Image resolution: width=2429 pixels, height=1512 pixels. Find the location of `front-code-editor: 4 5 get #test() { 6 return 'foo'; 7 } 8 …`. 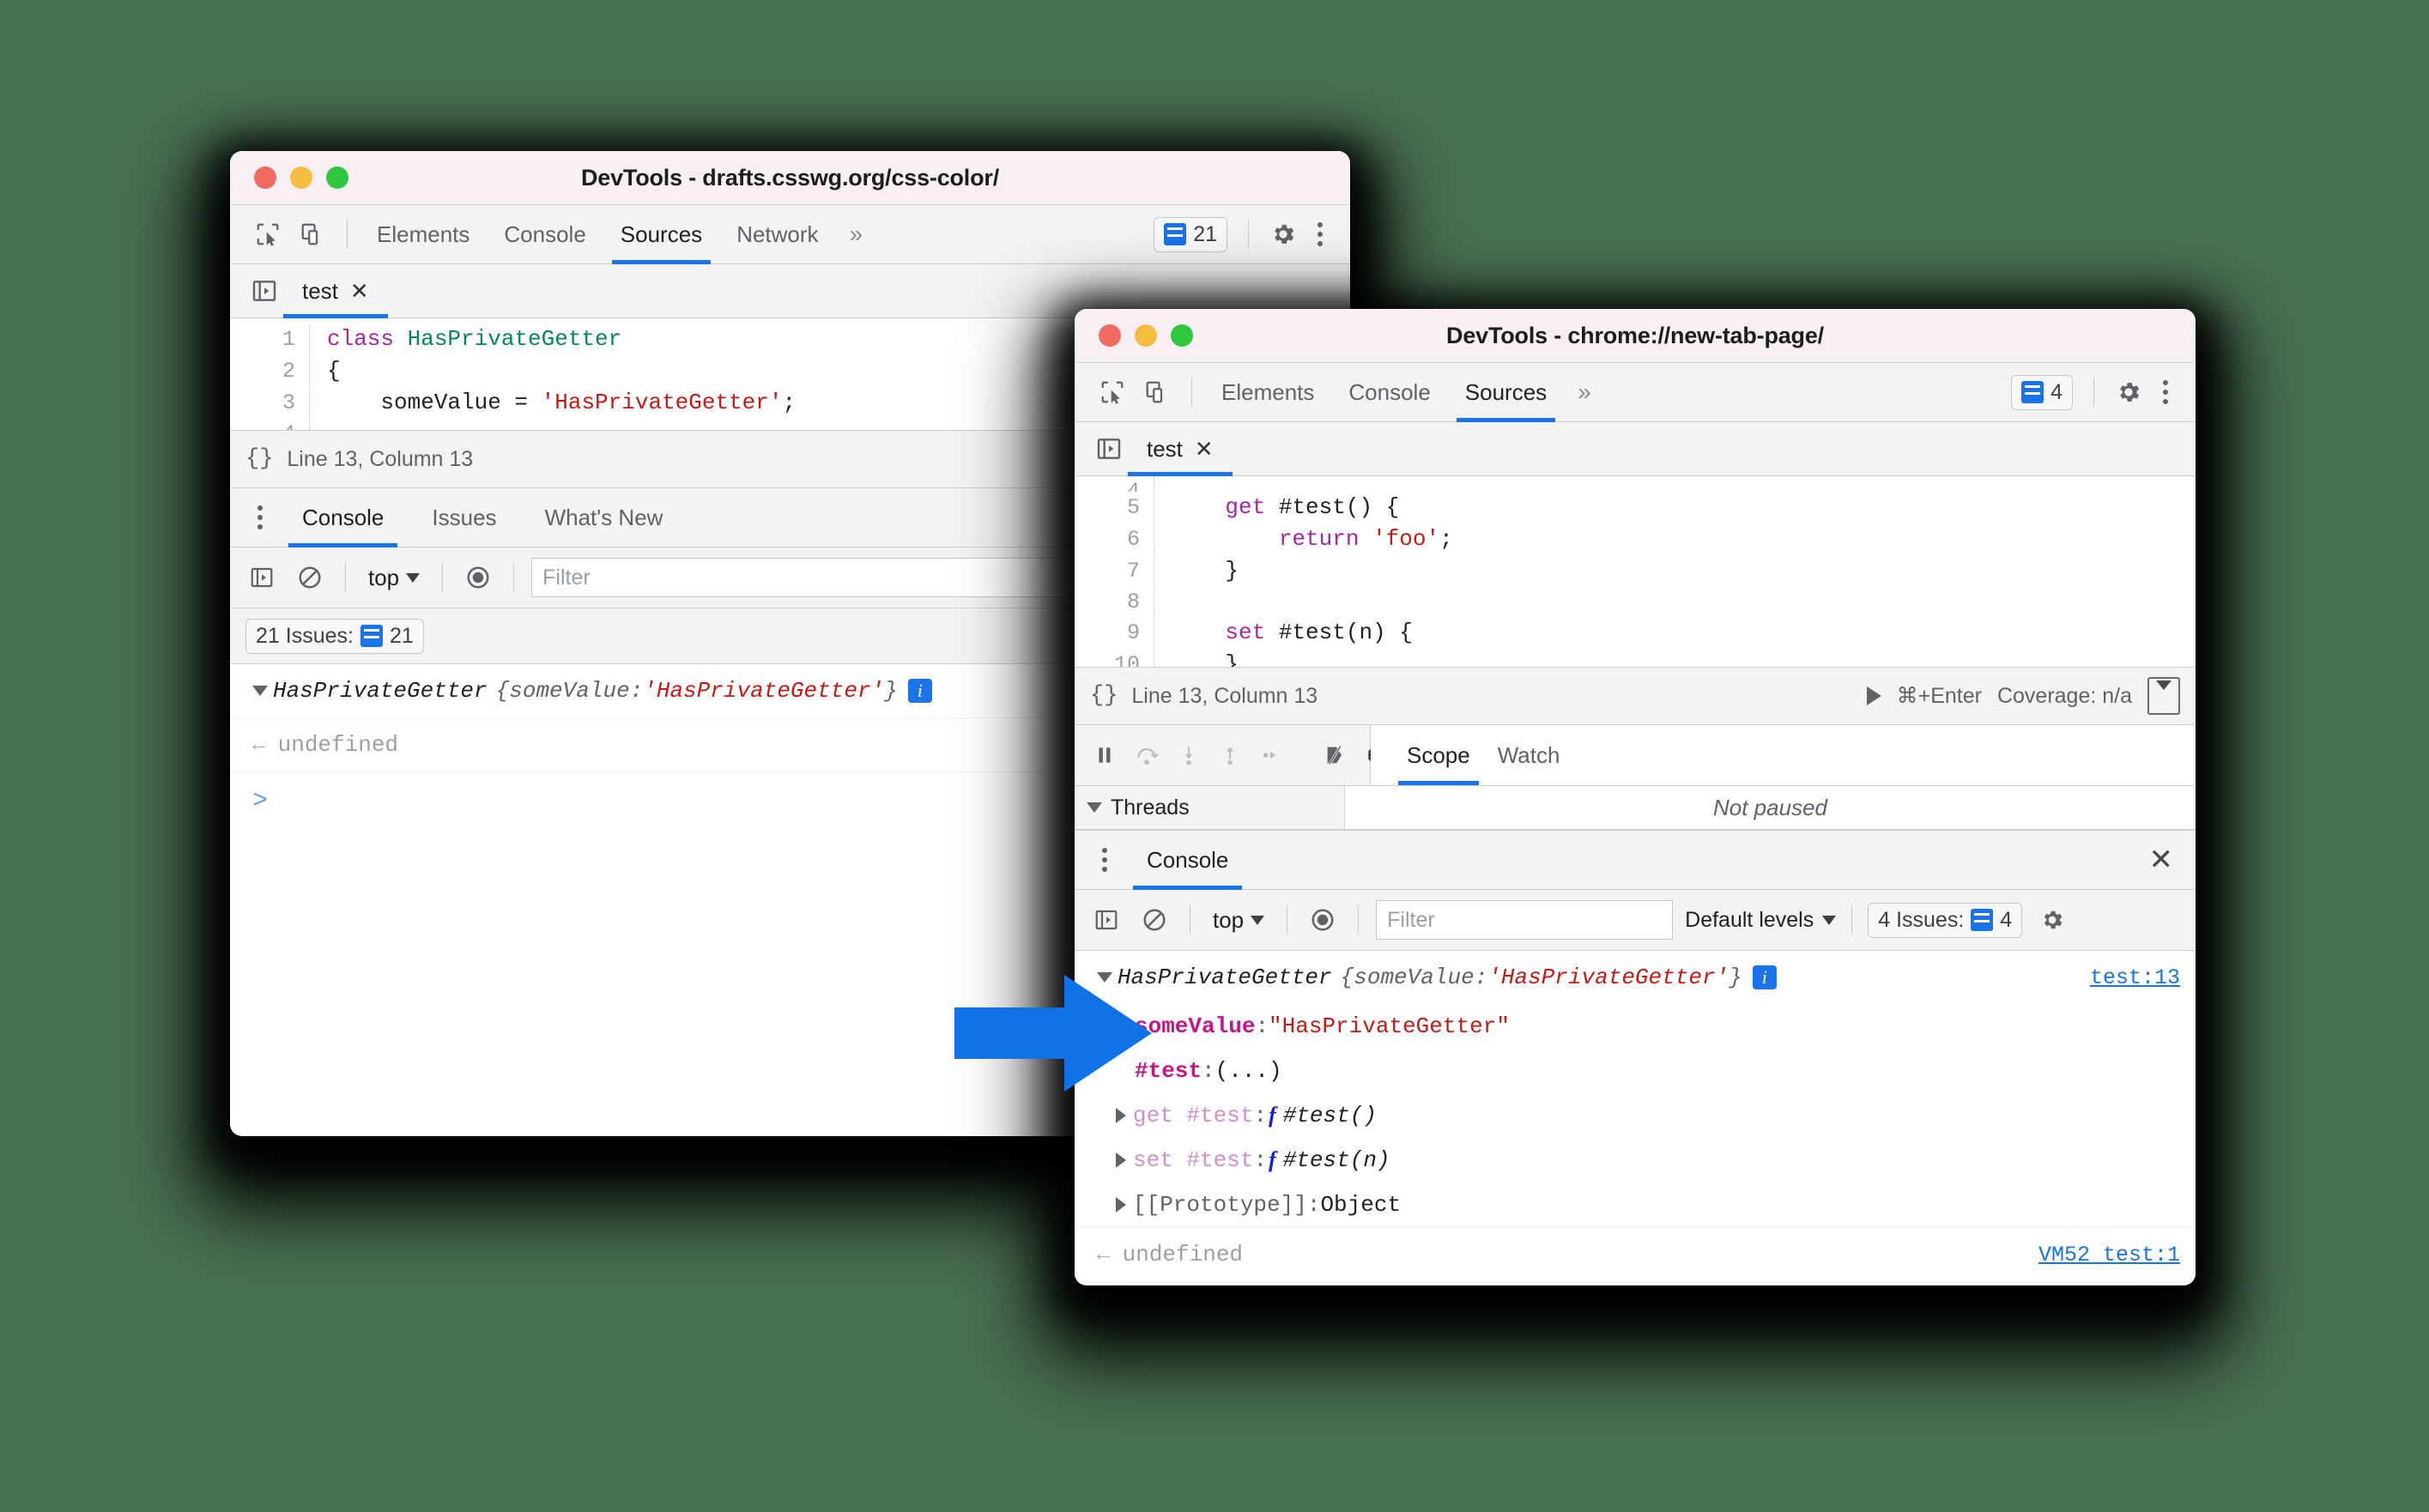

front-code-editor: 4 5 get #test() { 6 return 'foo'; 7 } 8 … is located at coordinates (1635, 571).